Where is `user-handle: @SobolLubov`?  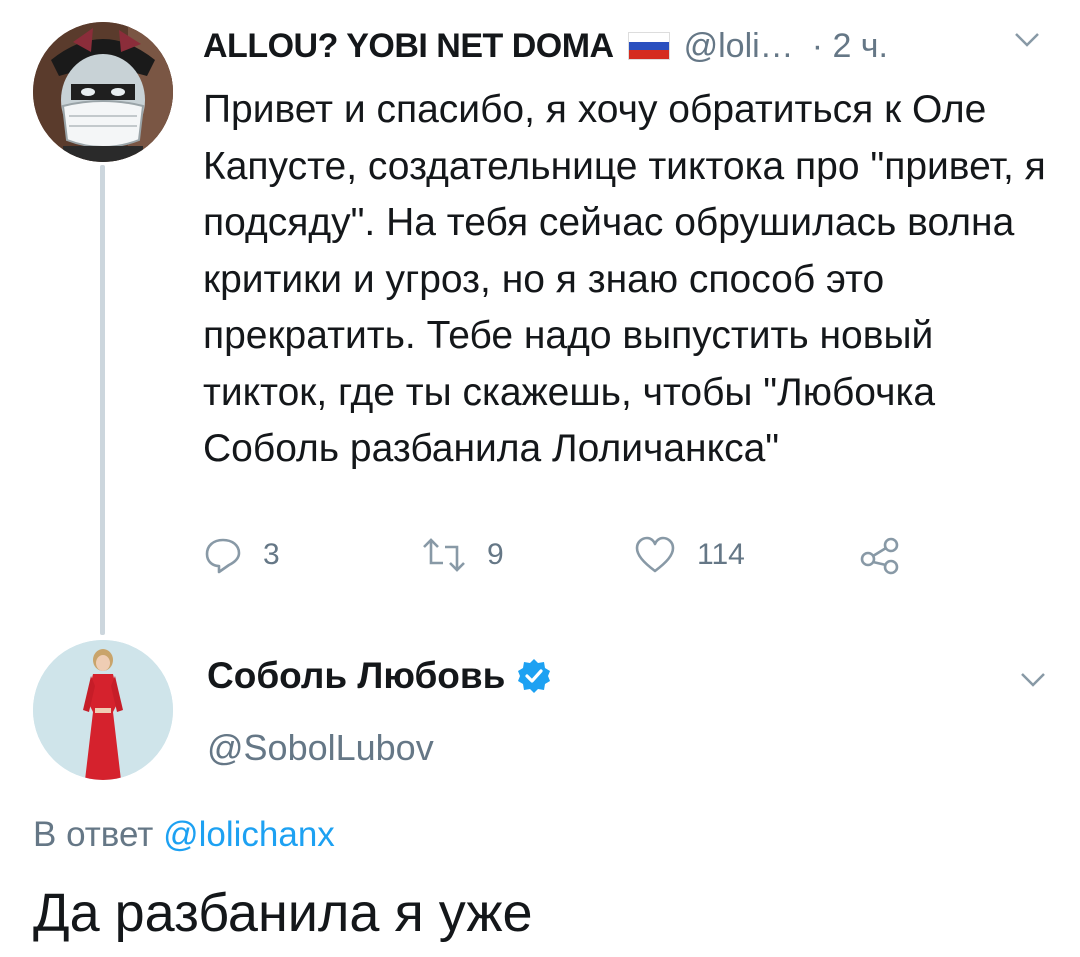 user-handle: @SobolLubov is located at coordinates (320, 748).